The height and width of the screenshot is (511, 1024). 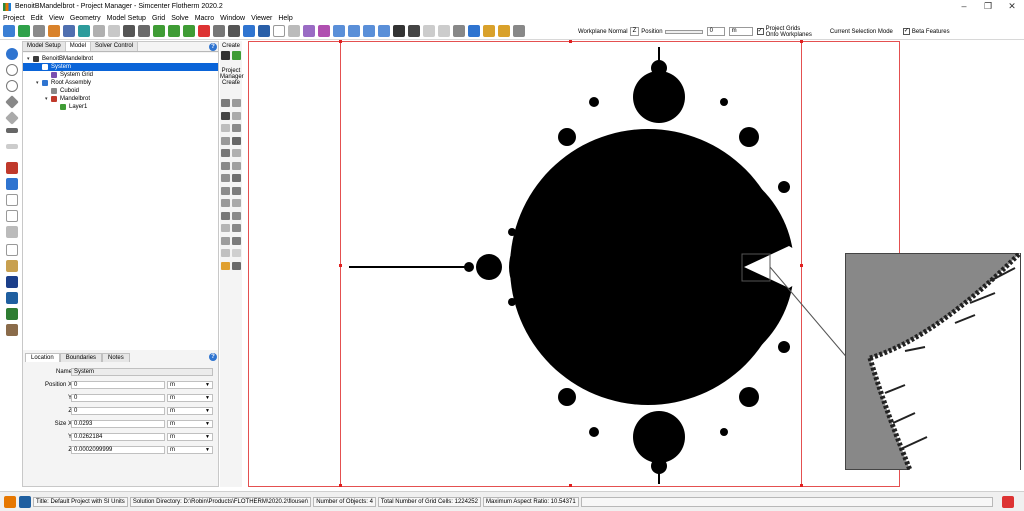 I want to click on fan-icon, so click(x=12, y=232).